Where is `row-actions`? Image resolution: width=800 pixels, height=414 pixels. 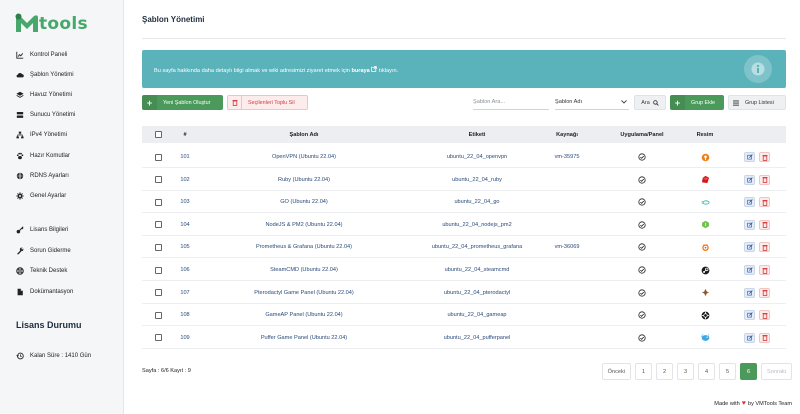 row-actions is located at coordinates (757, 315).